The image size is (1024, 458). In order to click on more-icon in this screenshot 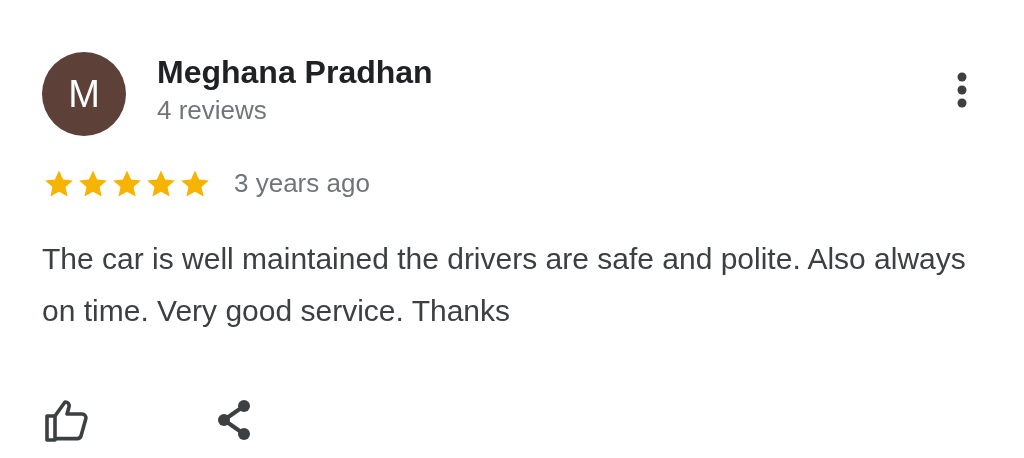, I will do `click(962, 90)`.